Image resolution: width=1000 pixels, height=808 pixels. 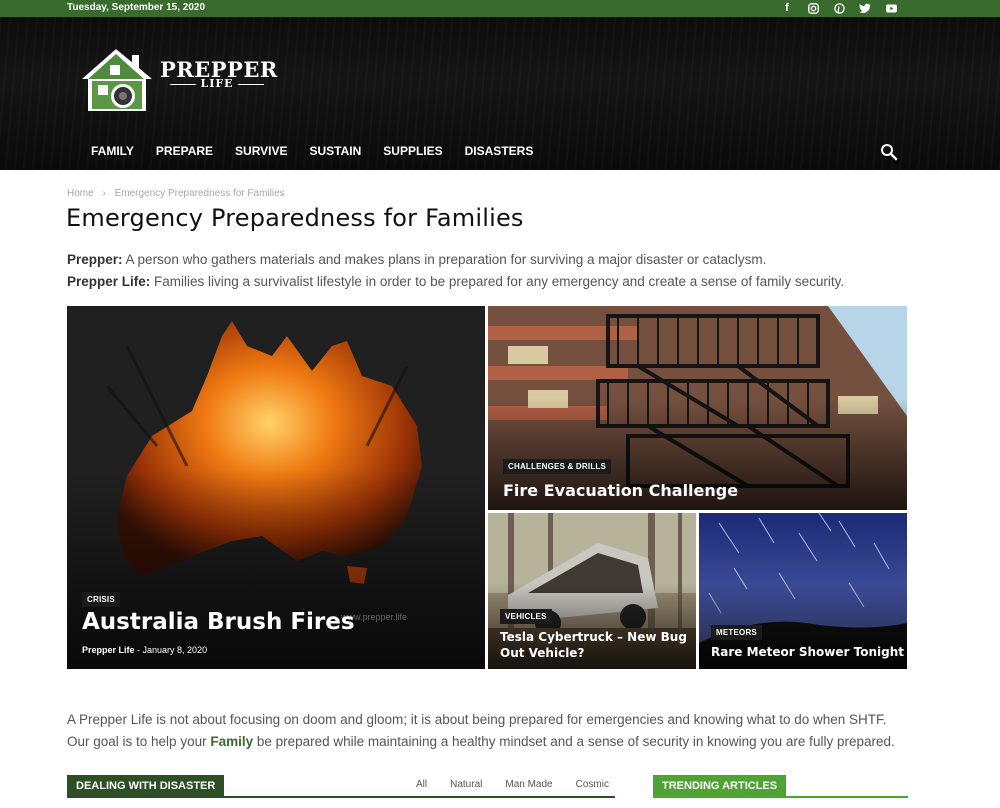 I want to click on filter-man-made: Man Made, so click(x=528, y=784).